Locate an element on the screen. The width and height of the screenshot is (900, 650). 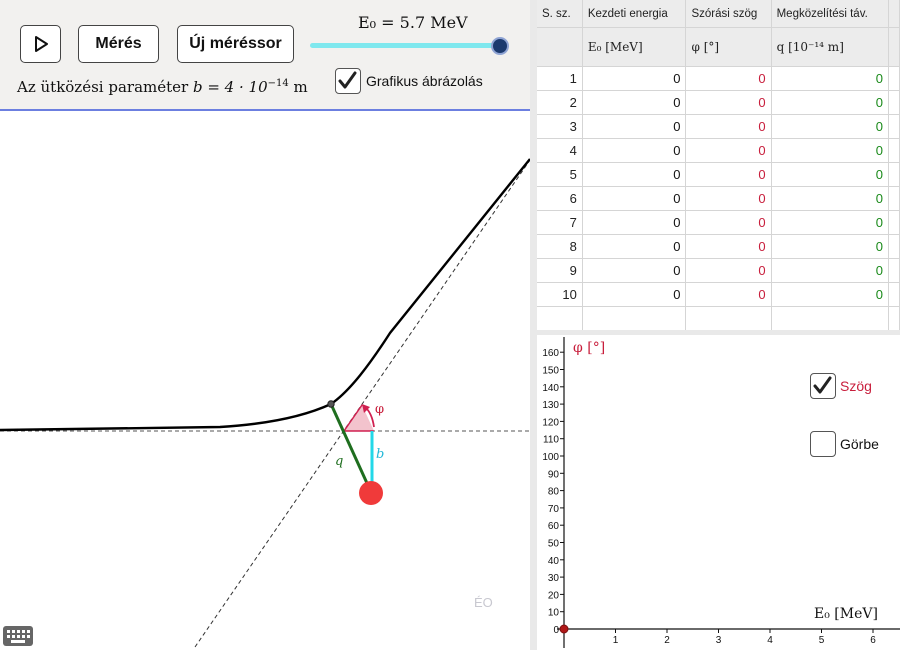
row-number: 1 is located at coordinates (560, 78).